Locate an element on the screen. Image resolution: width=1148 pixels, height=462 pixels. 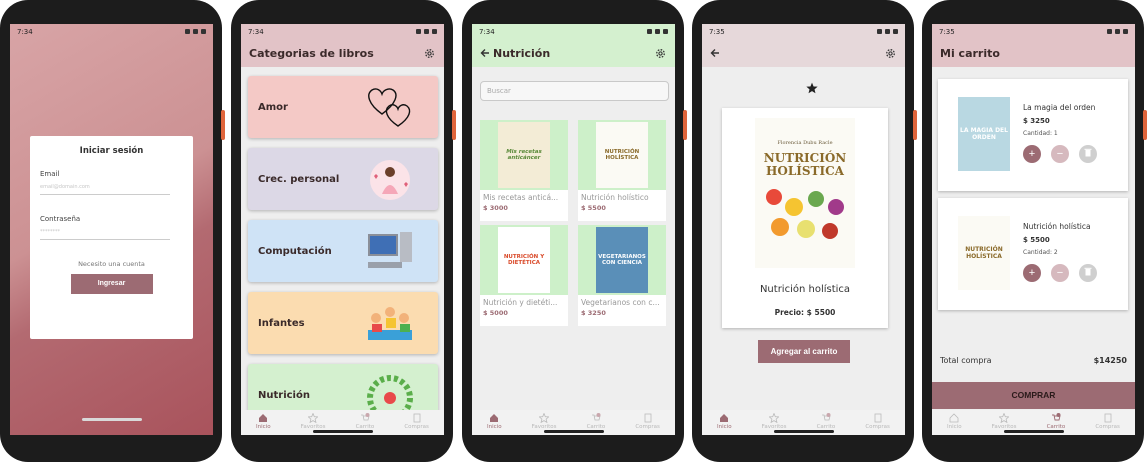
hearts-icon is located at coordinates (389, 107).